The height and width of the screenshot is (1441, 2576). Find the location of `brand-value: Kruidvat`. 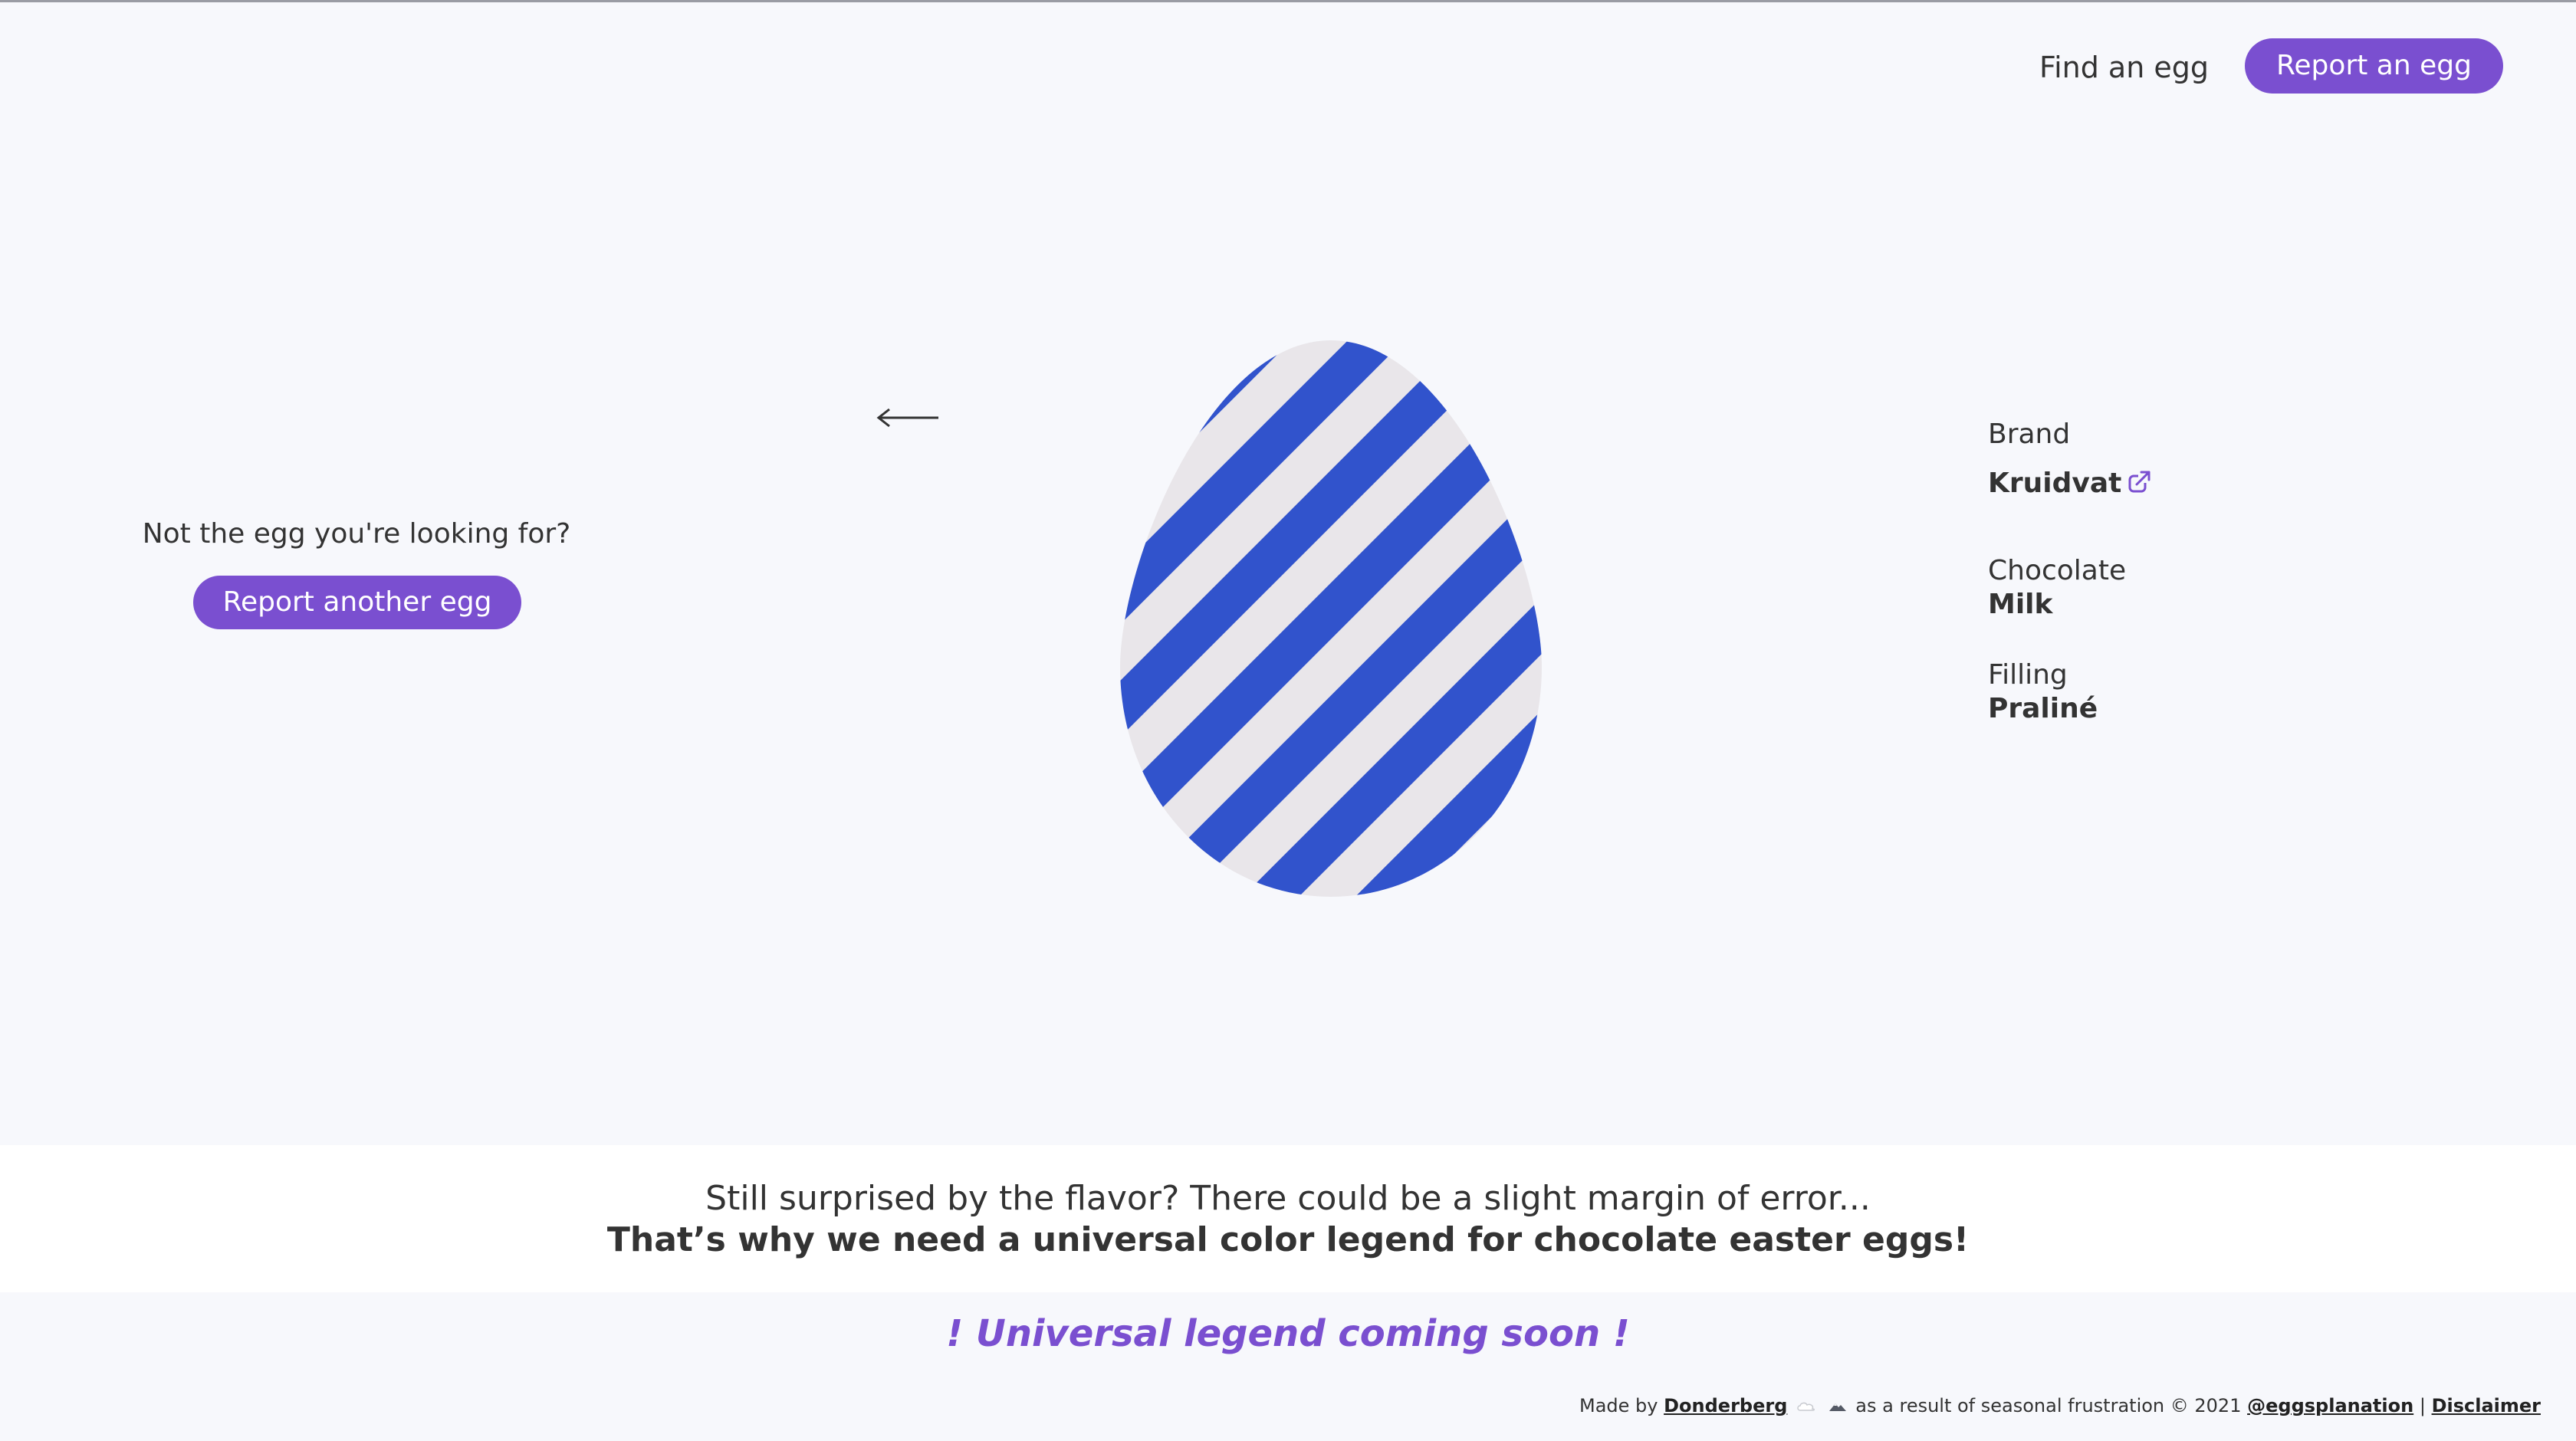

brand-value: Kruidvat is located at coordinates (2055, 484).